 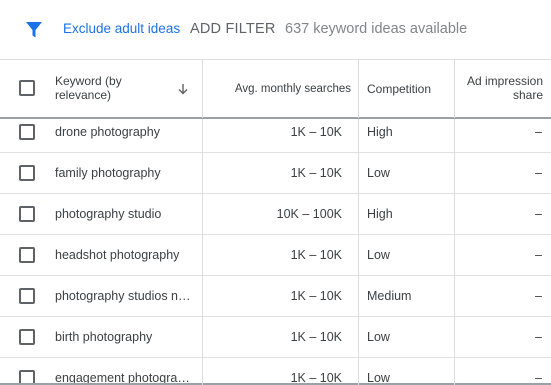 I want to click on keyword-cell: birth photography, so click(x=125, y=337).